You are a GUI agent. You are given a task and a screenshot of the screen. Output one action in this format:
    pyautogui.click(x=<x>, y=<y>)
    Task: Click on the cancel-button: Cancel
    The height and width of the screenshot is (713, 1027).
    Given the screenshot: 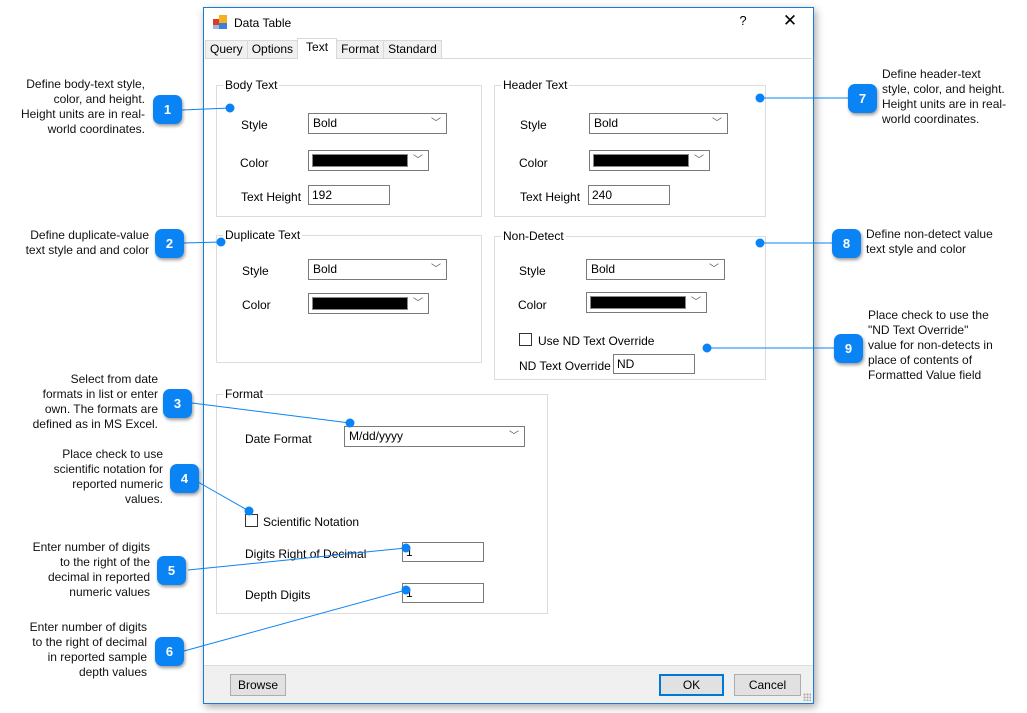 What is the action you would take?
    pyautogui.click(x=767, y=685)
    